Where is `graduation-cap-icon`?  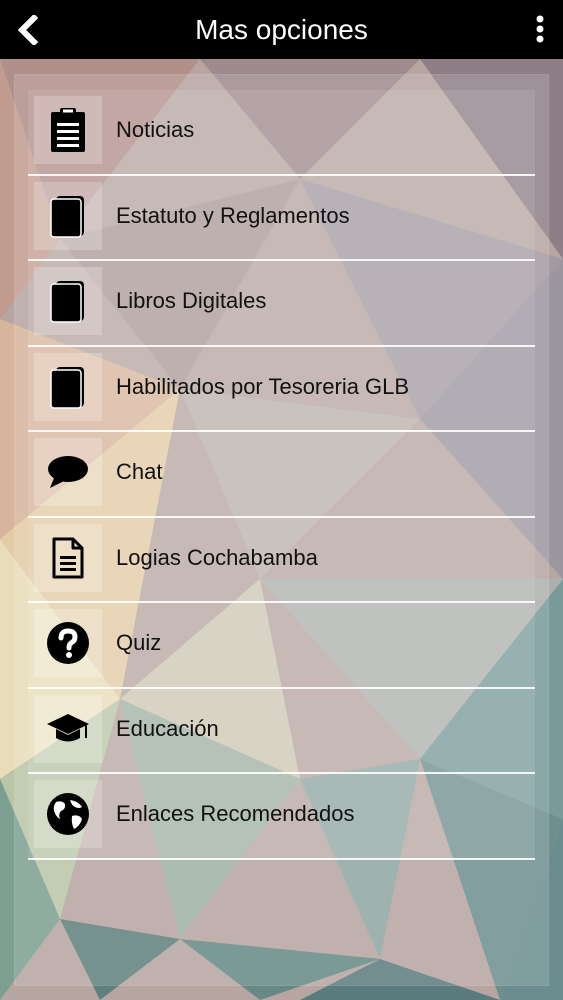 graduation-cap-icon is located at coordinates (68, 727).